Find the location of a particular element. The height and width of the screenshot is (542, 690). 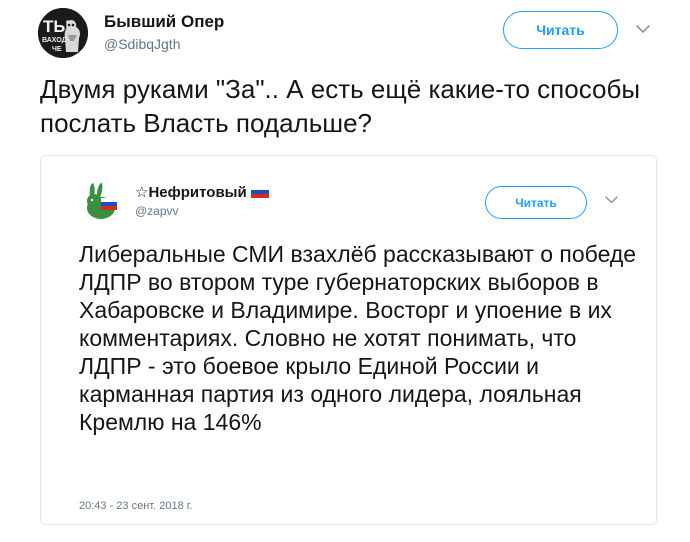

quote-follow-button: Читать is located at coordinates (536, 202).